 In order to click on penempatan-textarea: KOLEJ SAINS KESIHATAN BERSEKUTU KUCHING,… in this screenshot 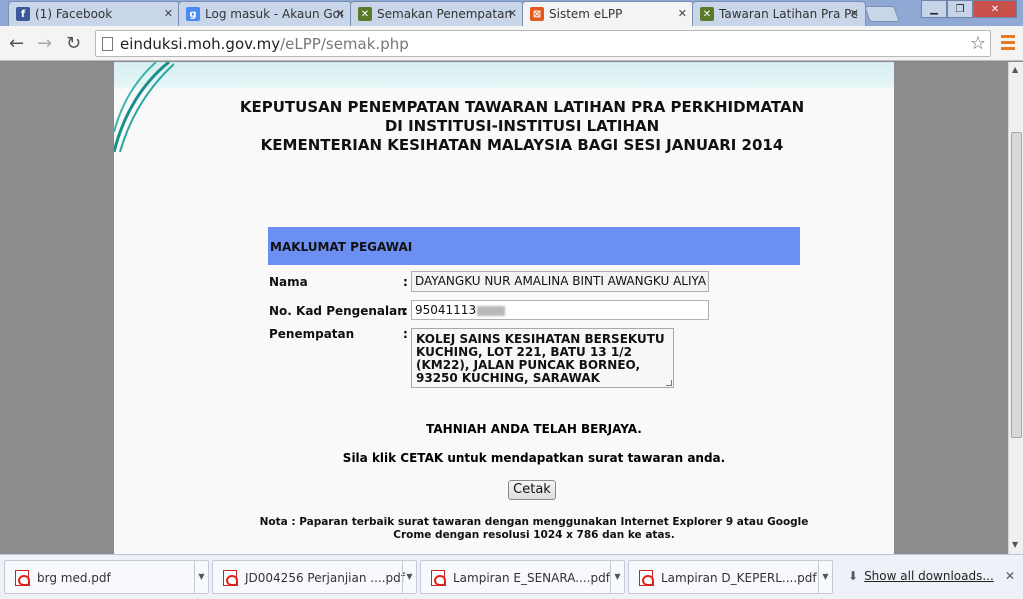, I will do `click(542, 358)`.